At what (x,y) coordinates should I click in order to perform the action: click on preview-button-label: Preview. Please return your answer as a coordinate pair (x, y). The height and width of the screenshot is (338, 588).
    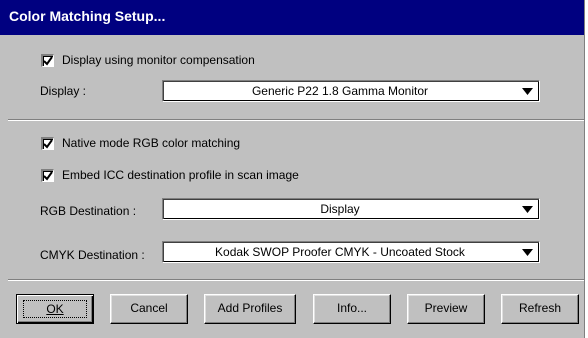
    Looking at the image, I should click on (446, 308).